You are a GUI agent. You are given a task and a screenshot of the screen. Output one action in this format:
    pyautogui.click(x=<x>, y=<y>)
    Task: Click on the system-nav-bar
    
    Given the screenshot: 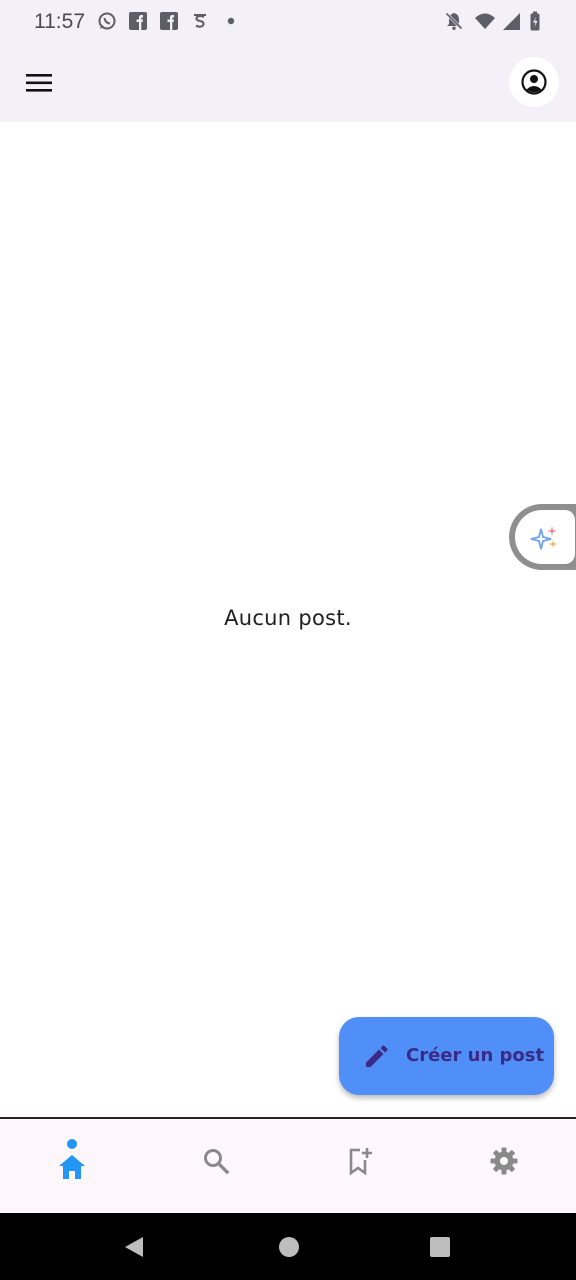 What is the action you would take?
    pyautogui.click(x=288, y=1246)
    